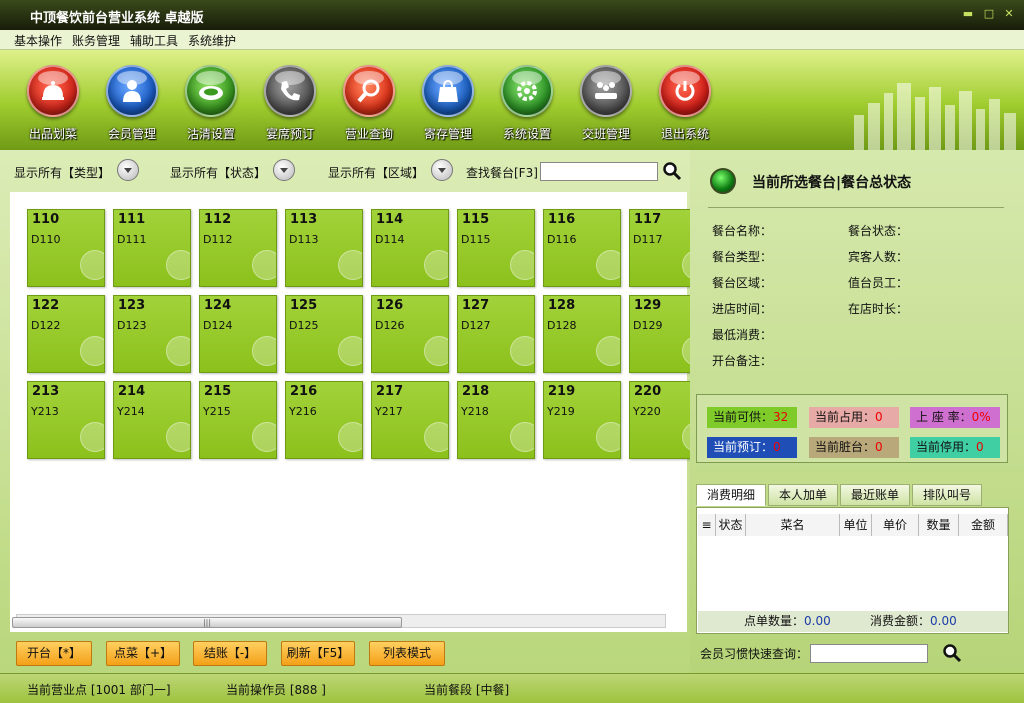  I want to click on table-tile: 126 D126, so click(410, 334).